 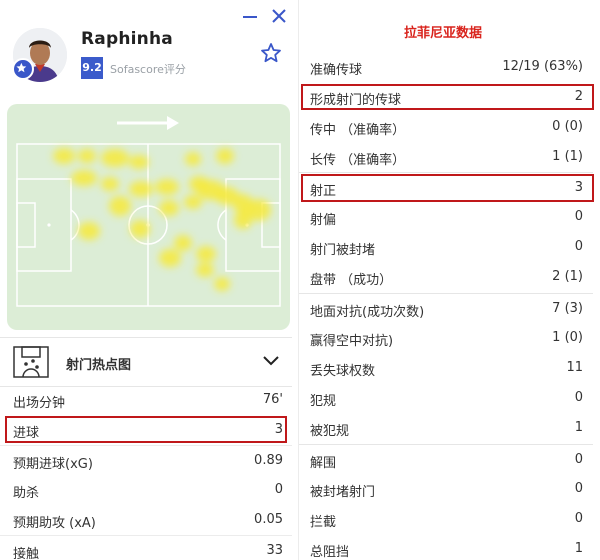 What do you see at coordinates (446, 459) in the screenshot?
I see `stat-row-clearances: 解围 0` at bounding box center [446, 459].